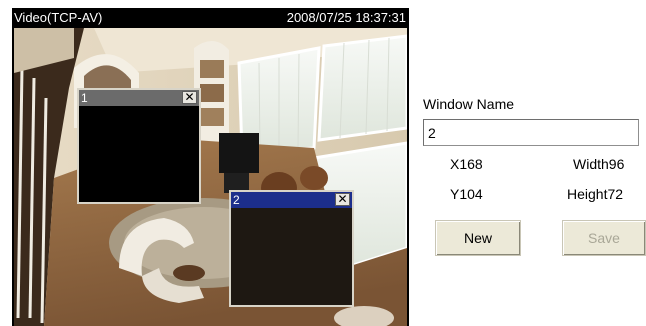  I want to click on window-name-input, so click(531, 132).